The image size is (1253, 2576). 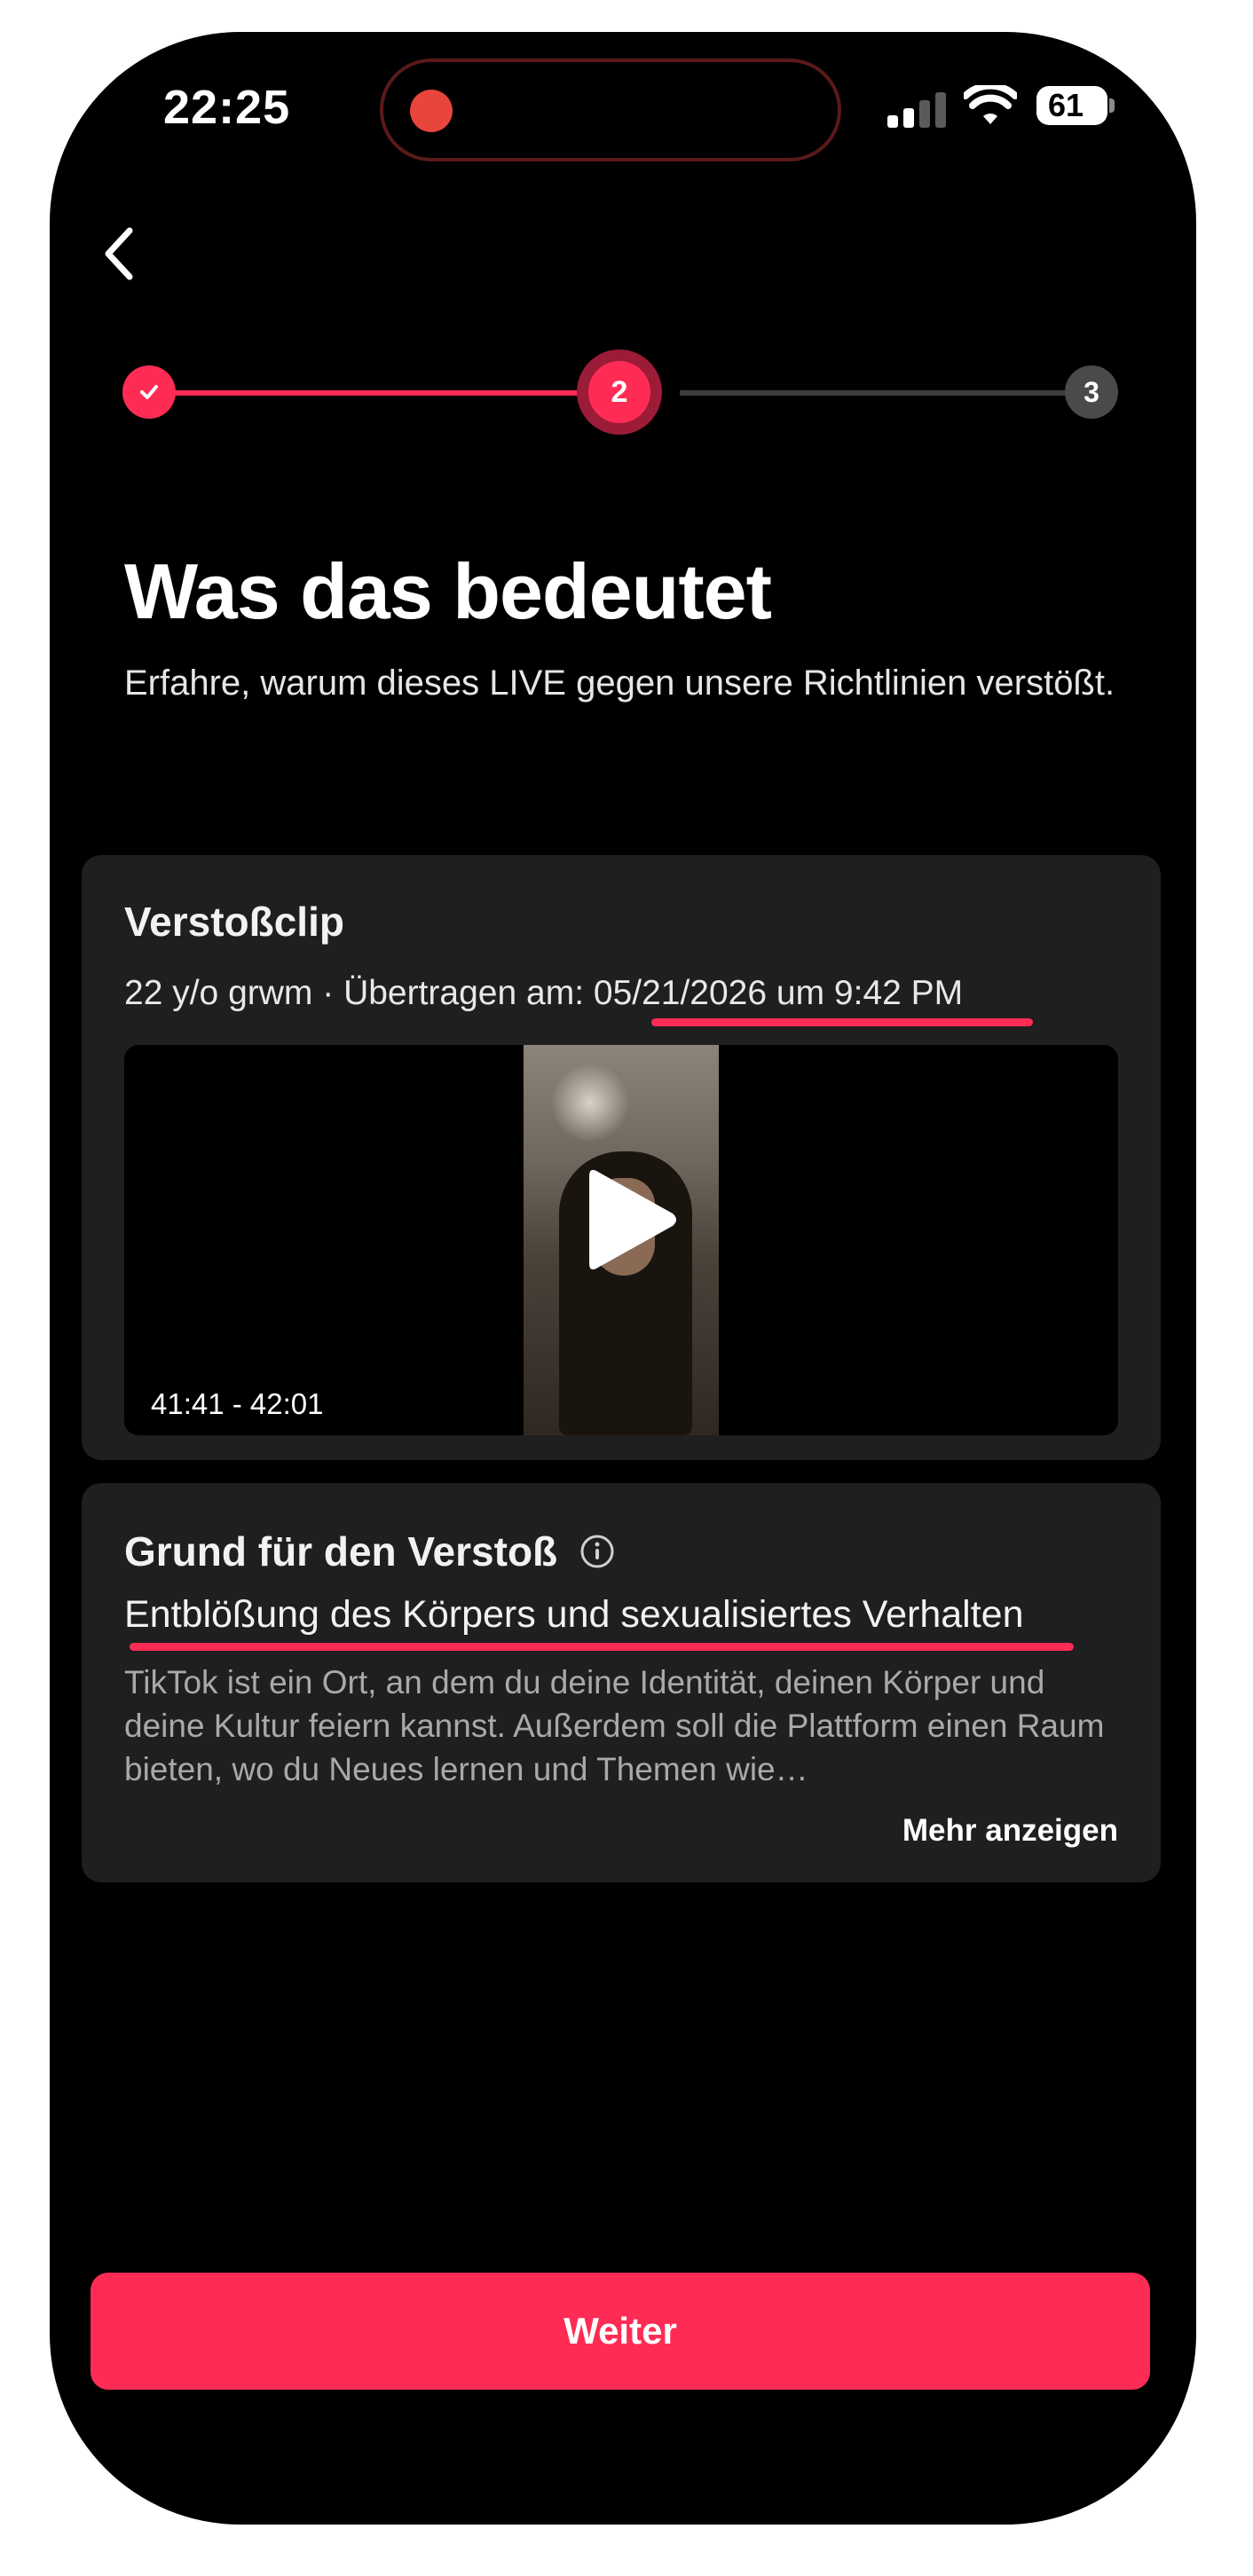 I want to click on battery-cap, so click(x=1112, y=105).